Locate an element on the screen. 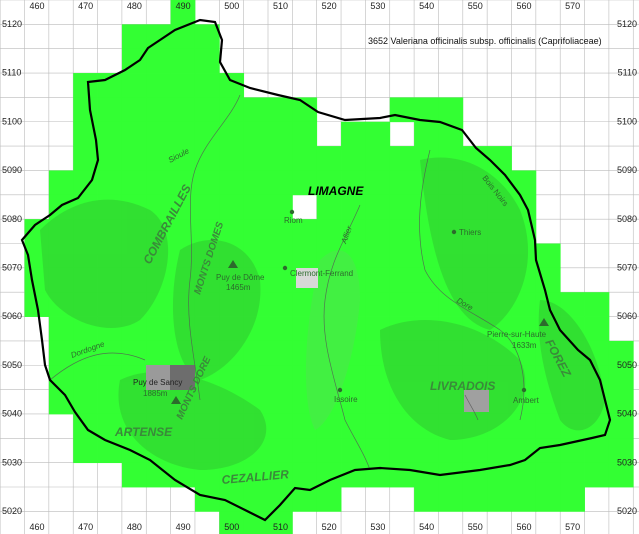 Image resolution: width=639 pixels, height=534 pixels. place-riom: Riom is located at coordinates (293, 220).